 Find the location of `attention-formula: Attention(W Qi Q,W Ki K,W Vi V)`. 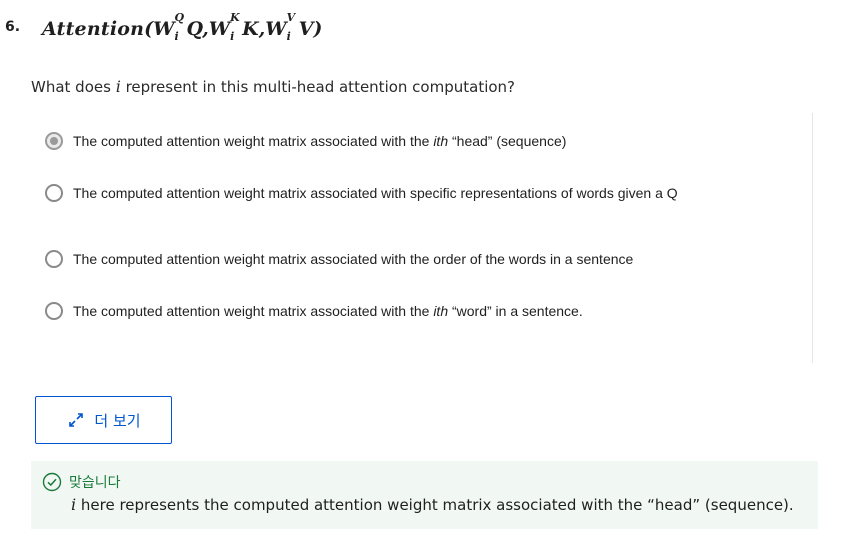

attention-formula: Attention(W Qi Q,W Ki K,W Vi V) is located at coordinates (182, 27).